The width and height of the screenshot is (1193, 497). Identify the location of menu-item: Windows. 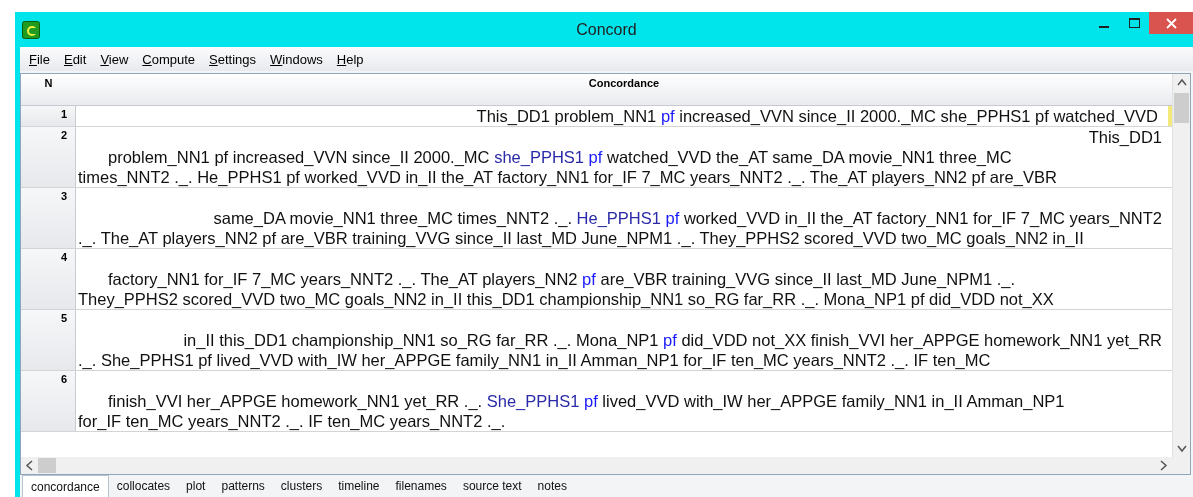
(296, 59).